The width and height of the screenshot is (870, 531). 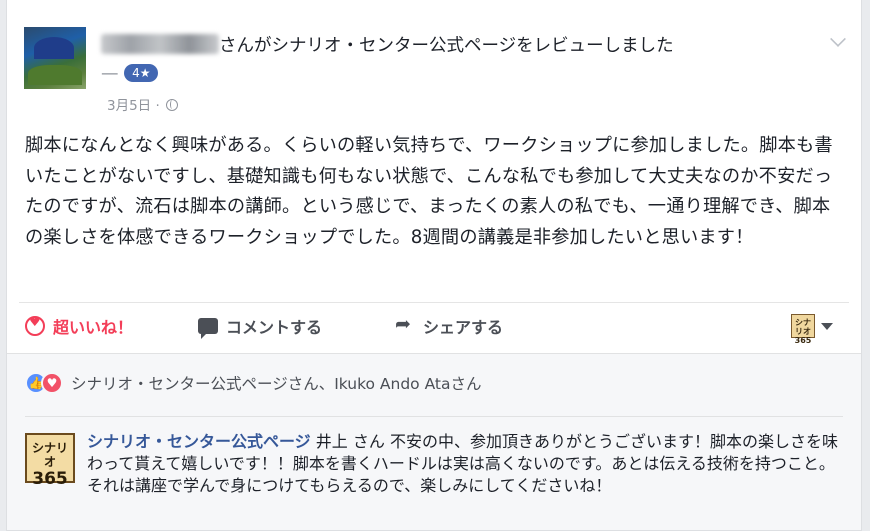 I want to click on comment-button: コメントする, so click(x=260, y=326).